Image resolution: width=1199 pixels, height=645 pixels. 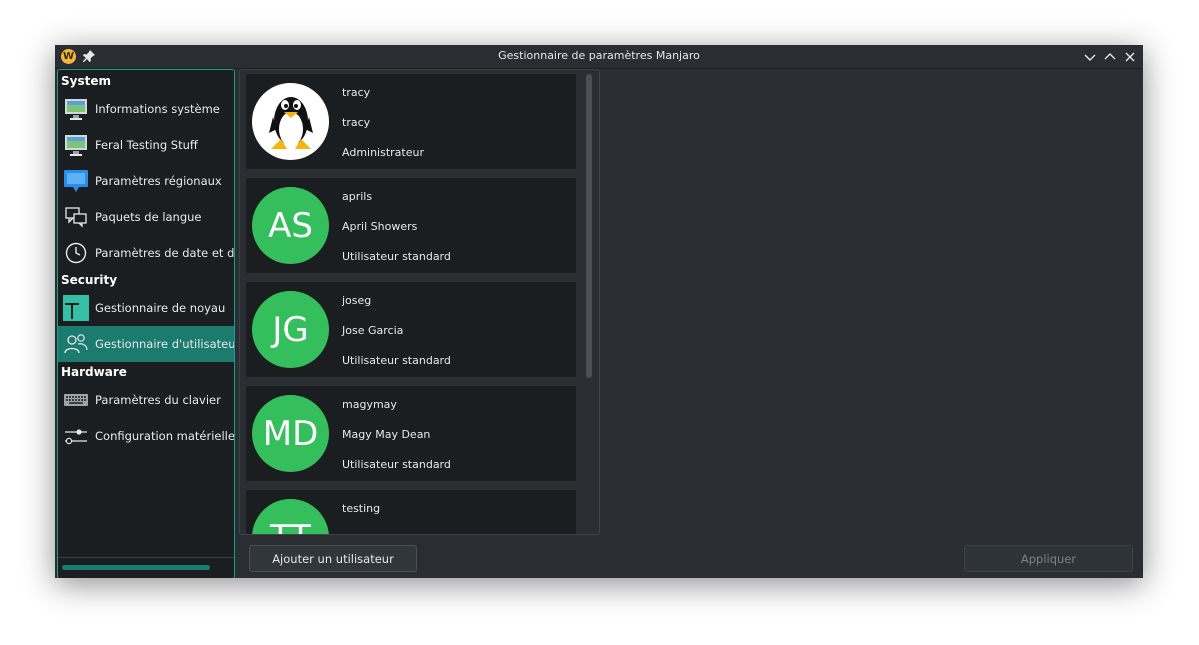 I want to click on sidebar-item-label: Gestionnaire de noyau, so click(x=160, y=308).